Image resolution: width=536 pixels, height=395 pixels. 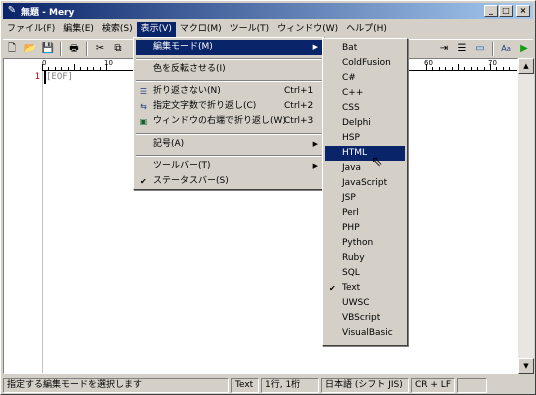 I want to click on menu-item-edit-mode: 編集モード(M) ▶, so click(x=229, y=47).